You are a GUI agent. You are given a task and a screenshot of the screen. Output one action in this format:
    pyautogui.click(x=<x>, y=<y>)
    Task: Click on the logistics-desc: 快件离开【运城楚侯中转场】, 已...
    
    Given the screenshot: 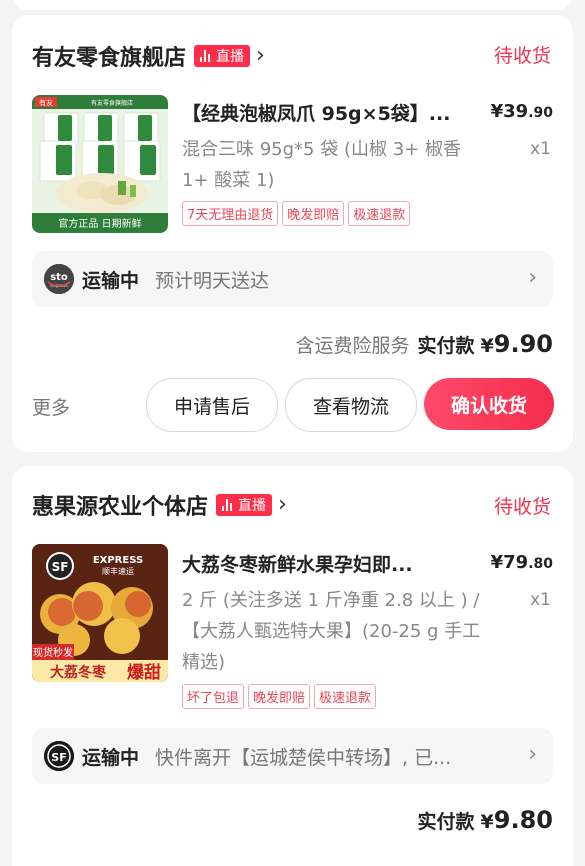 What is the action you would take?
    pyautogui.click(x=303, y=757)
    